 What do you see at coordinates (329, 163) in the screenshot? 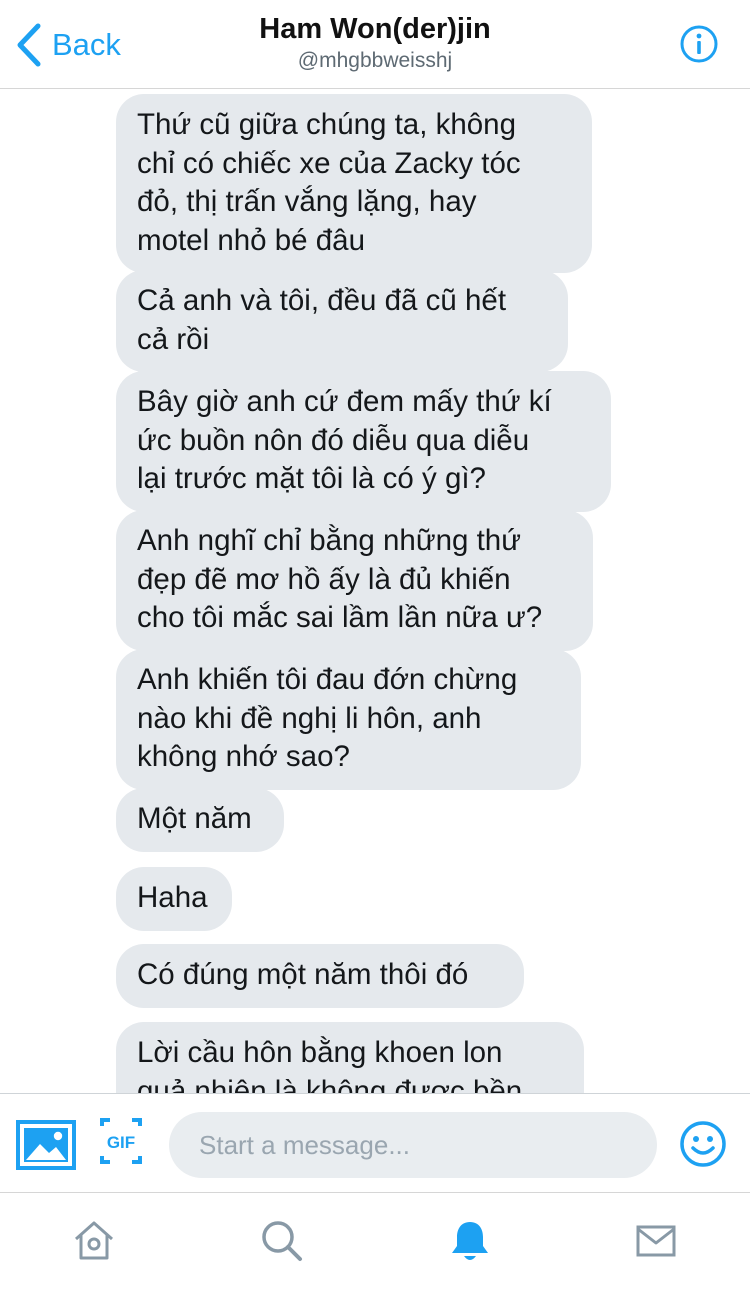
I see `message-line: chỉ có chiếc xe của Zacky tóc` at bounding box center [329, 163].